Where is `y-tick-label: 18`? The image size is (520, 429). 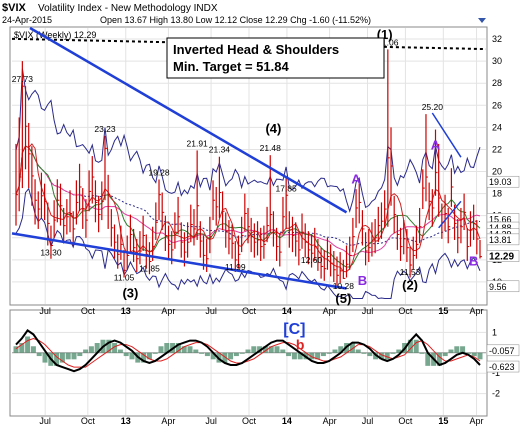
y-tick-label: 18 is located at coordinates (497, 194).